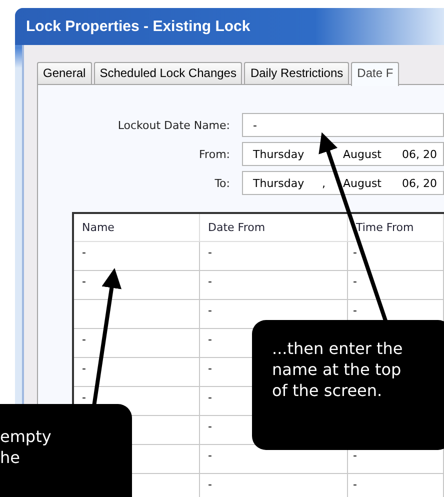 The width and height of the screenshot is (444, 497). What do you see at coordinates (214, 154) in the screenshot?
I see `field-label: From:` at bounding box center [214, 154].